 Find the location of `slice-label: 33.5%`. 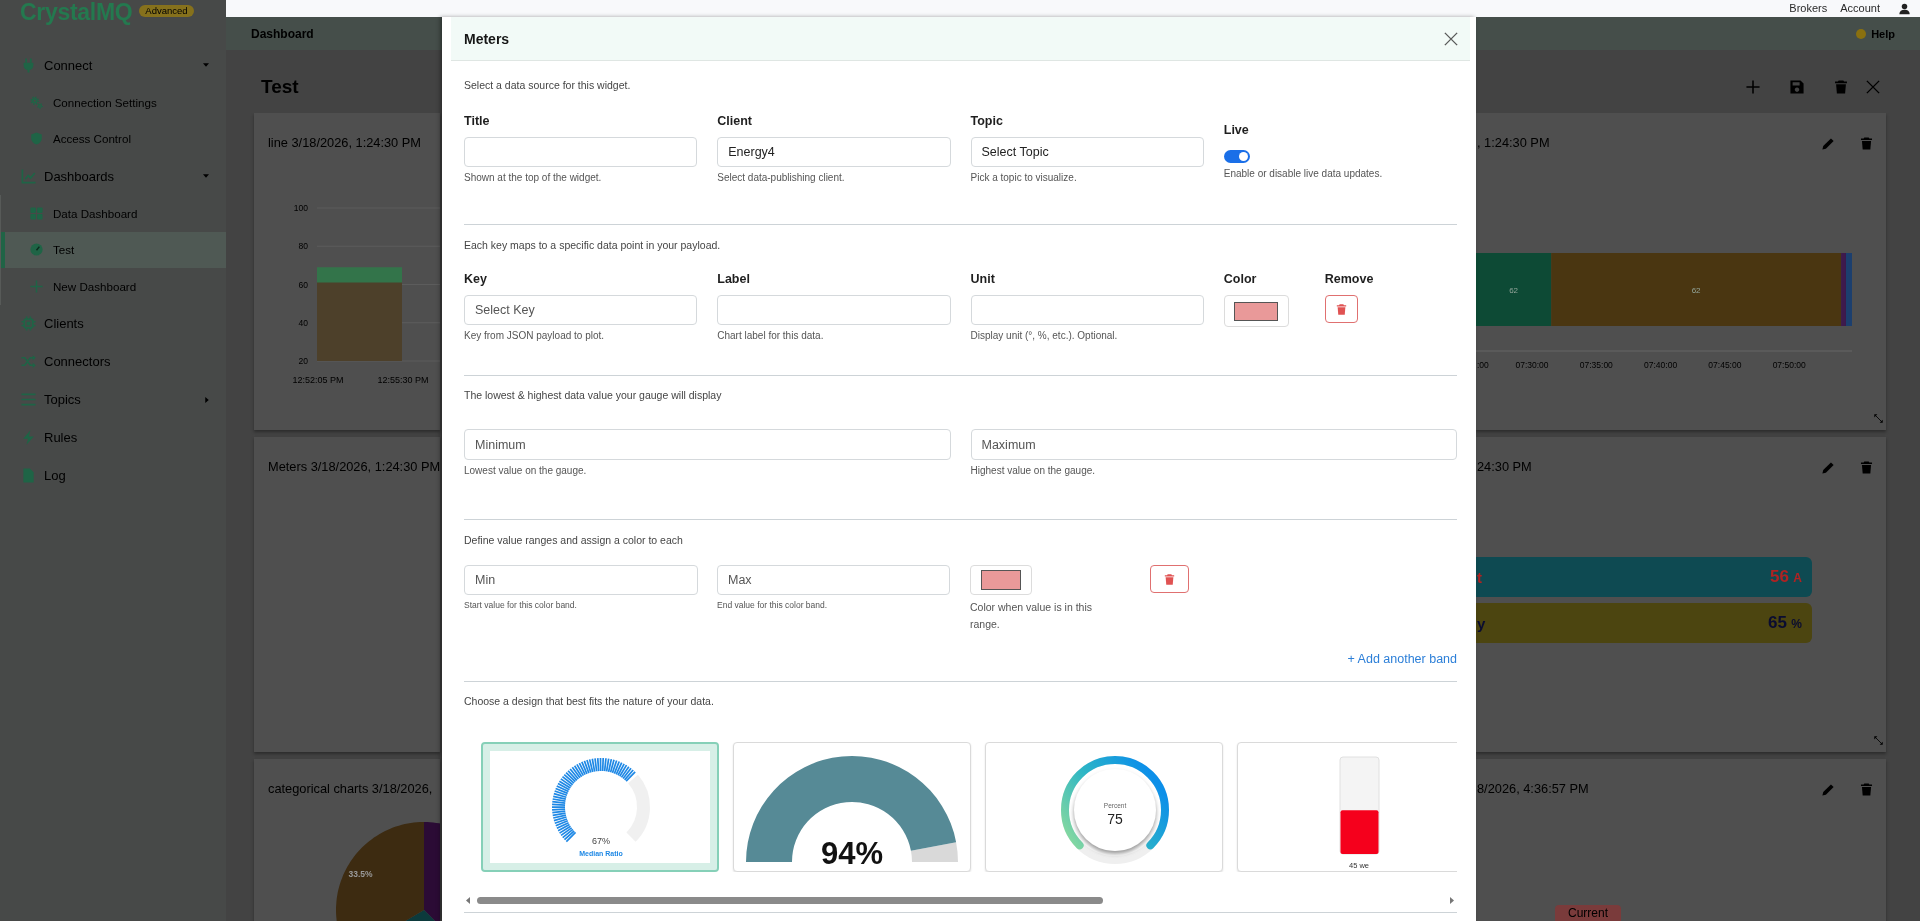

slice-label: 33.5% is located at coordinates (360, 873).